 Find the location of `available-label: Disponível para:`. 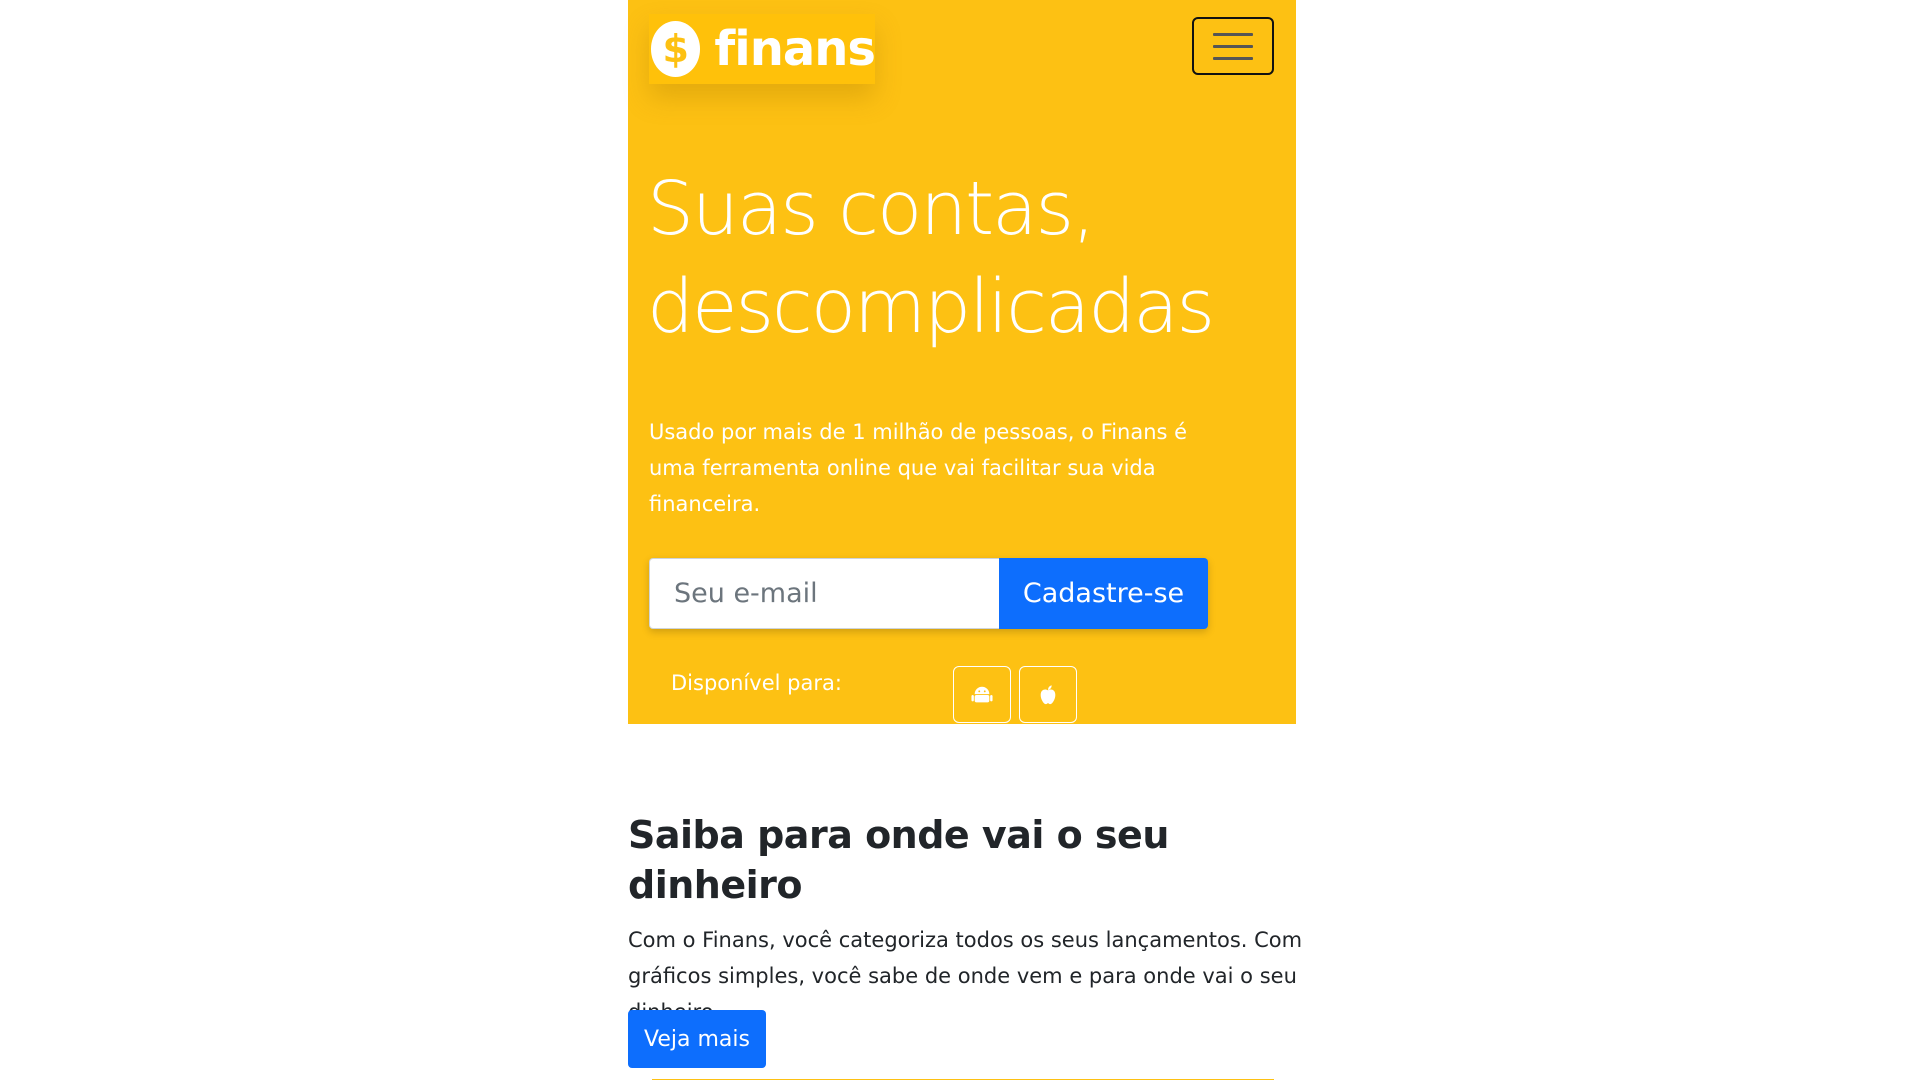

available-label: Disponível para: is located at coordinates (756, 683).